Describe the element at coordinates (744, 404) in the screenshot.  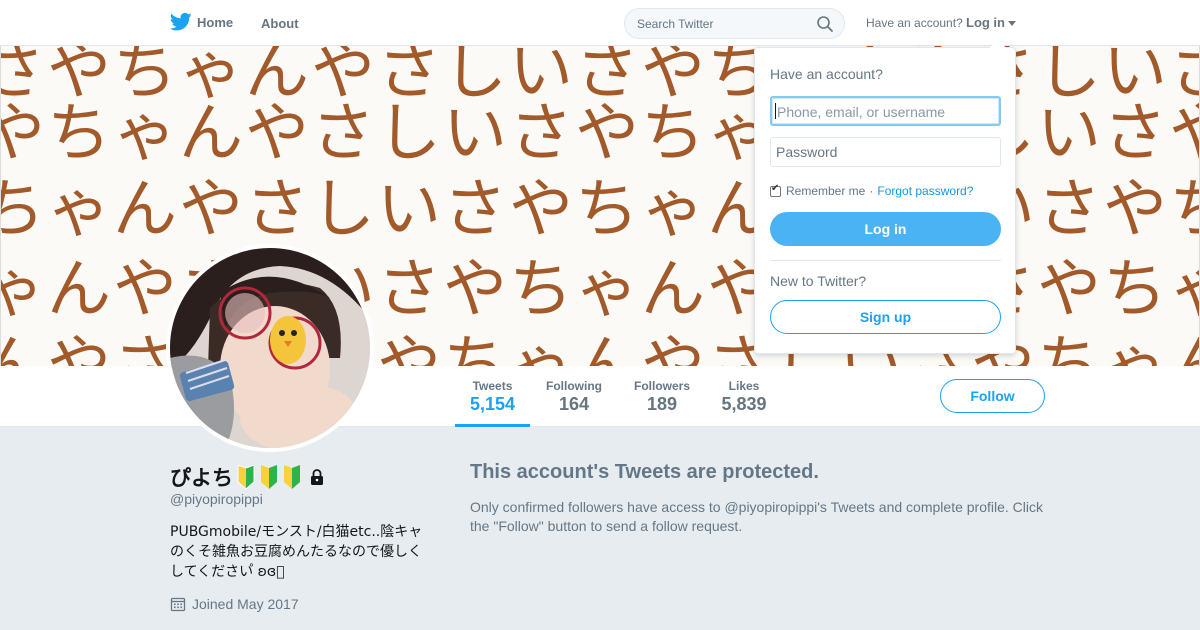
I see `stat-value: 5,839` at that location.